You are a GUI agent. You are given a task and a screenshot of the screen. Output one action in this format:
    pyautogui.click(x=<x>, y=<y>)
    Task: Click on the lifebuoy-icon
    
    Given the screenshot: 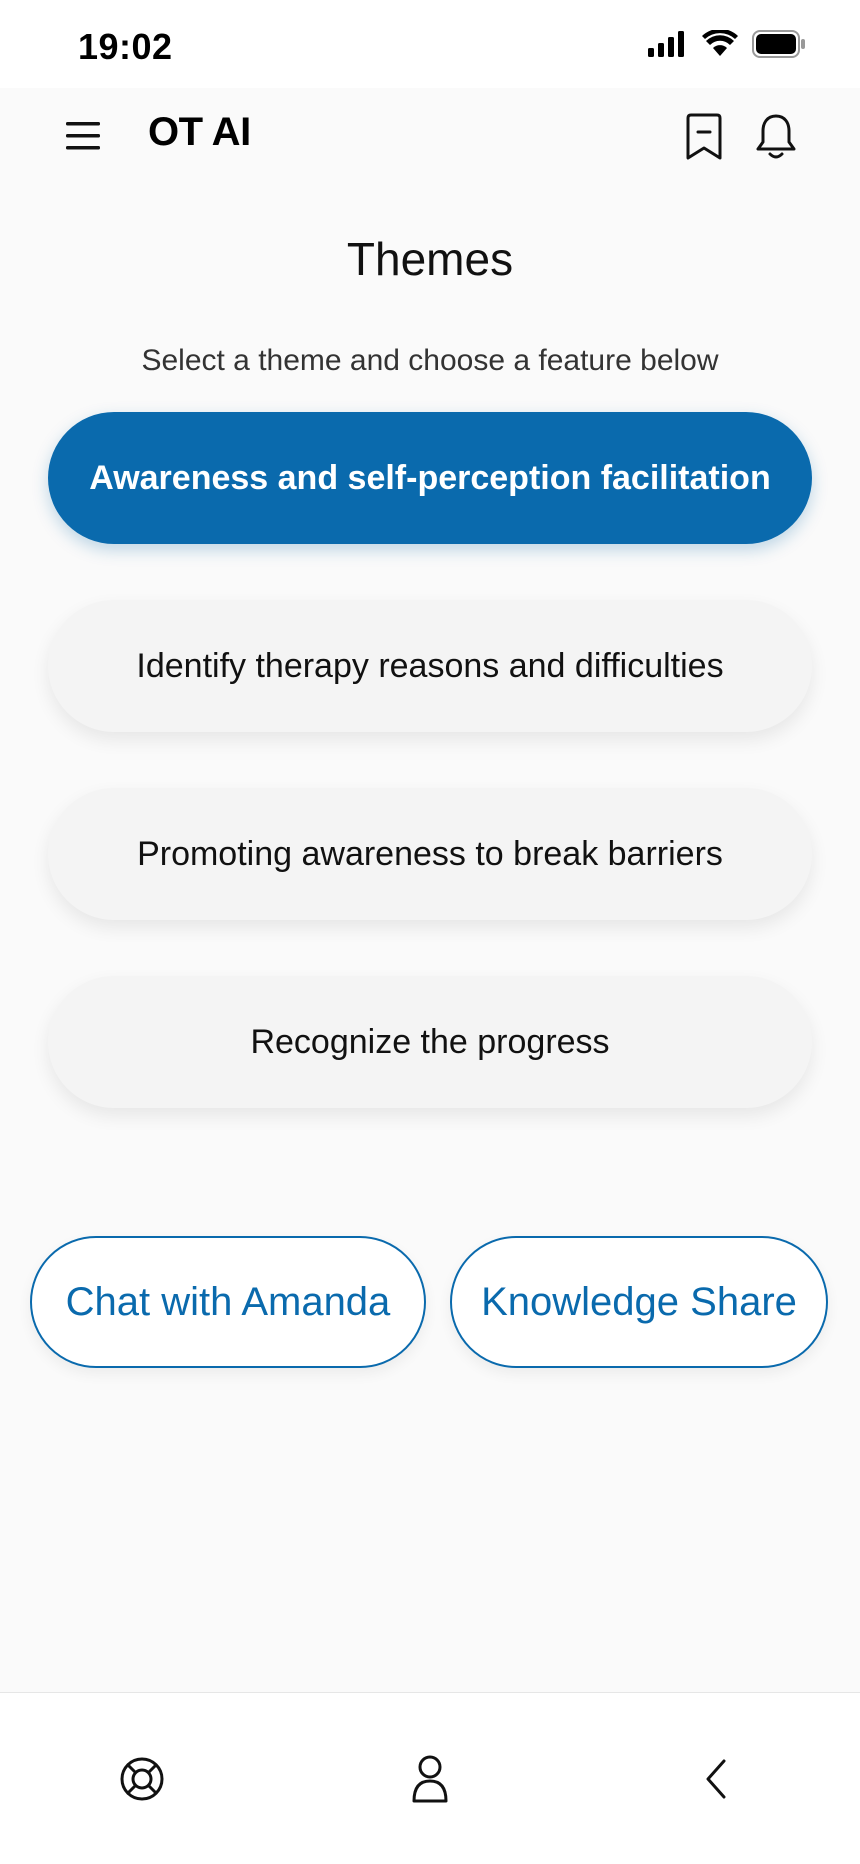 What is the action you would take?
    pyautogui.click(x=142, y=1779)
    